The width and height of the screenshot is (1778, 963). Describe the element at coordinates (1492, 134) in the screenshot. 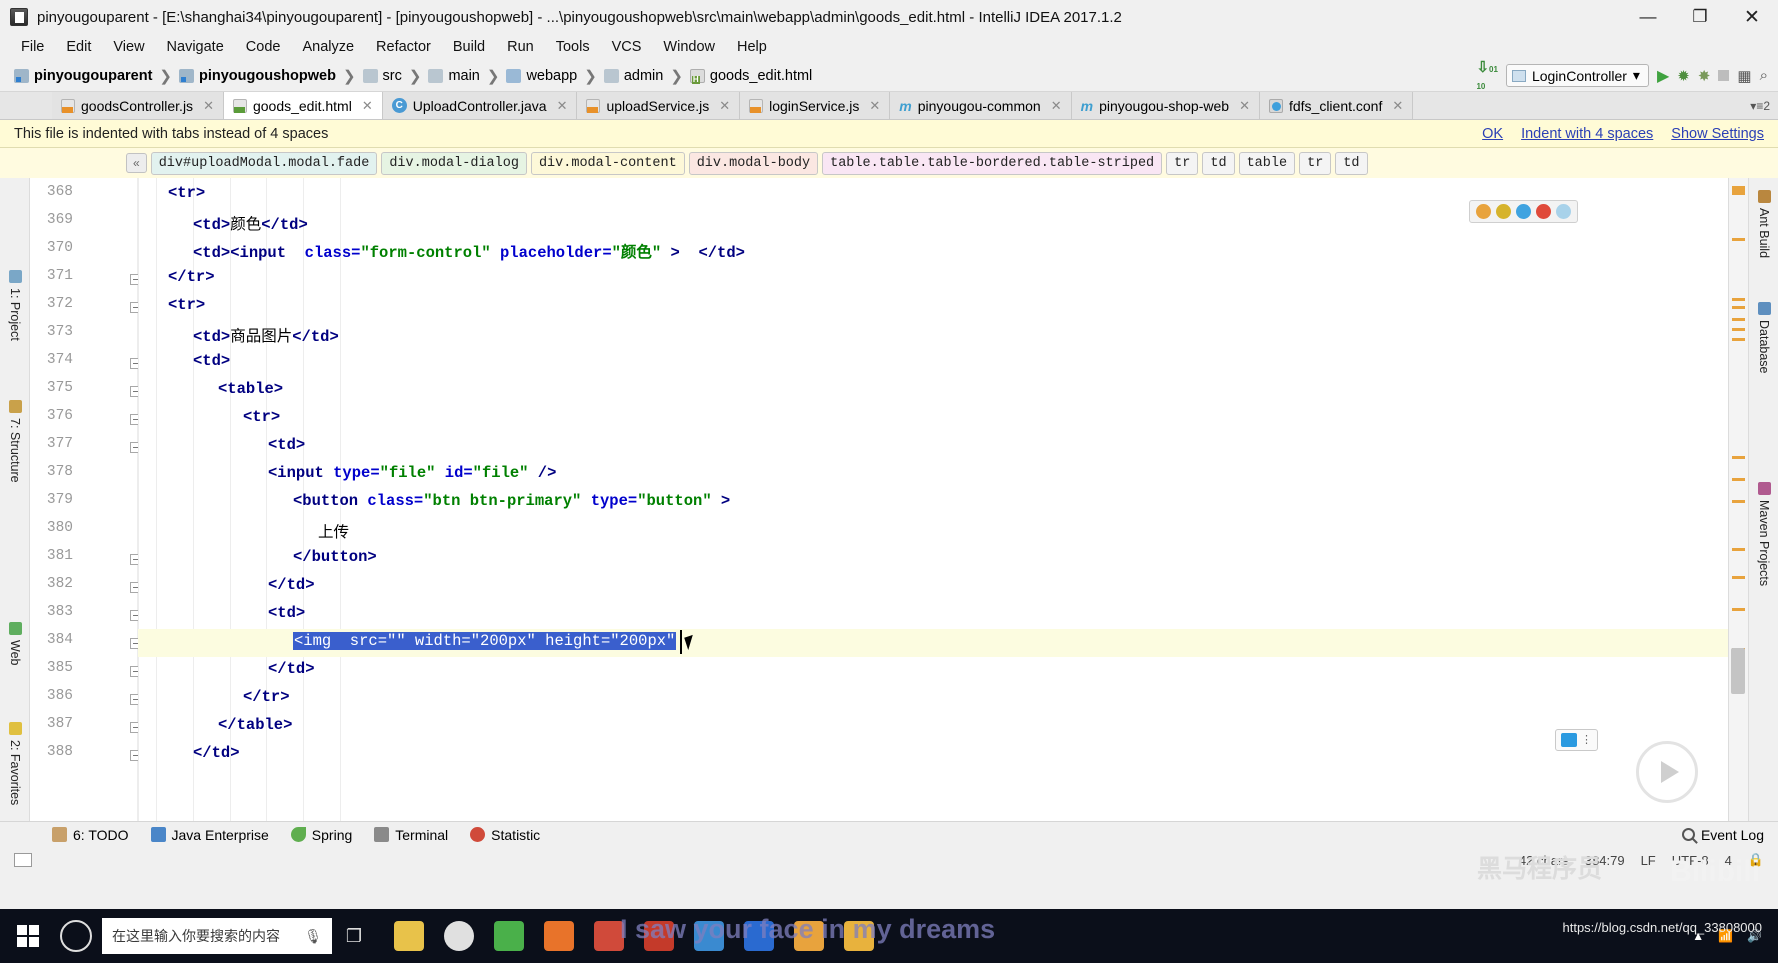

I see `notification-link-ok: OK` at that location.